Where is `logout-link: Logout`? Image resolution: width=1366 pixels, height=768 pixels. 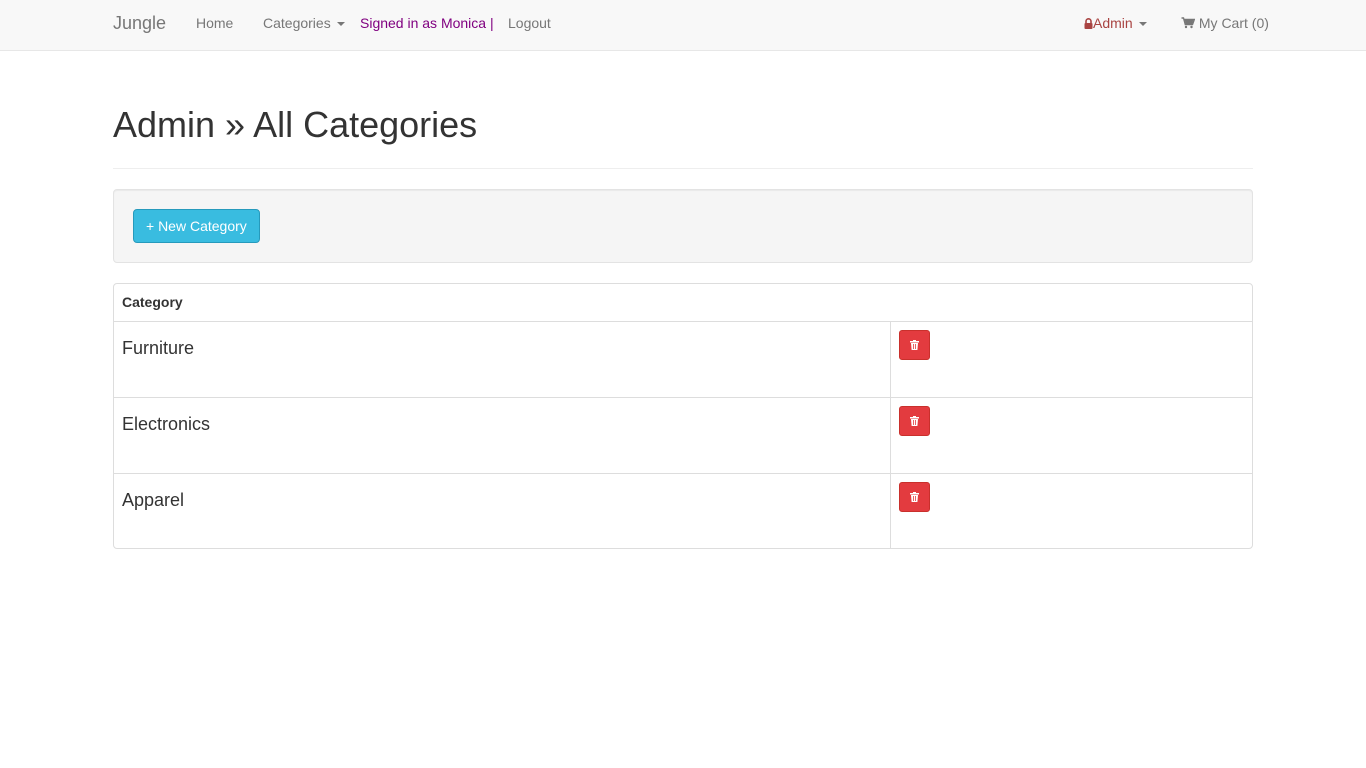
logout-link: Logout is located at coordinates (529, 23).